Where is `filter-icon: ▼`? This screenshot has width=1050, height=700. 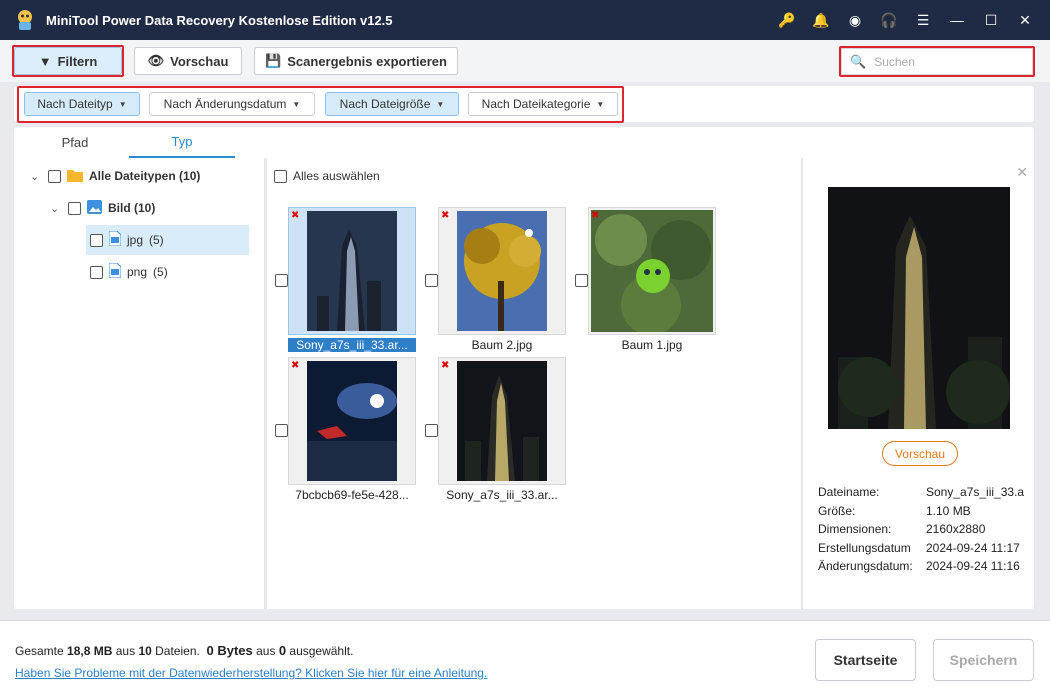 filter-icon: ▼ is located at coordinates (45, 61).